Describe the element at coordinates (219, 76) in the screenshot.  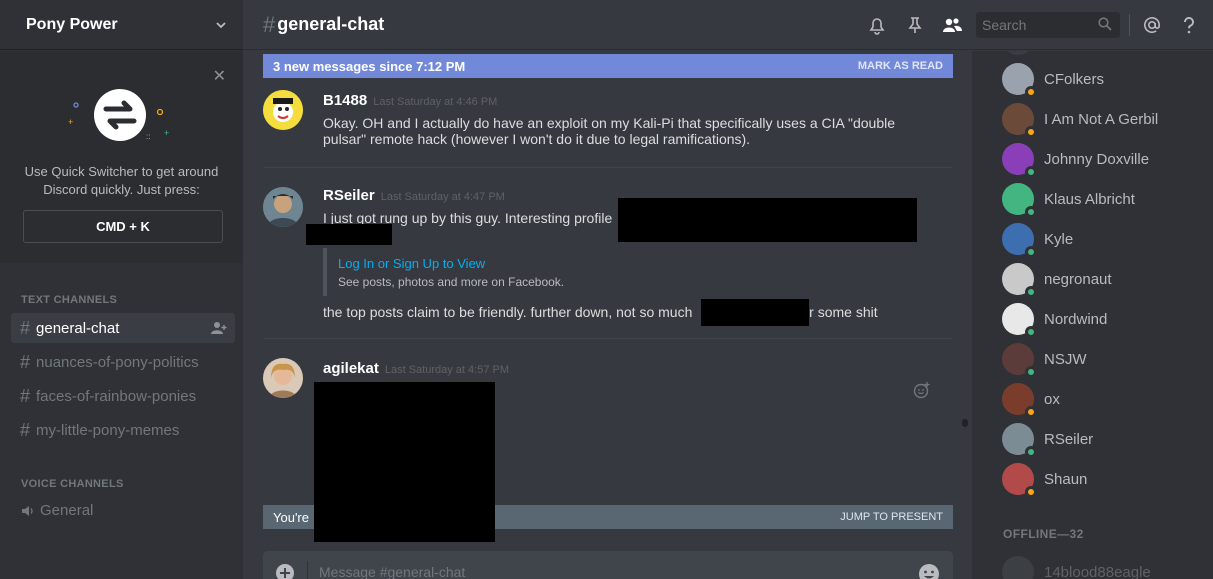
I see `close-icon: ✕` at that location.